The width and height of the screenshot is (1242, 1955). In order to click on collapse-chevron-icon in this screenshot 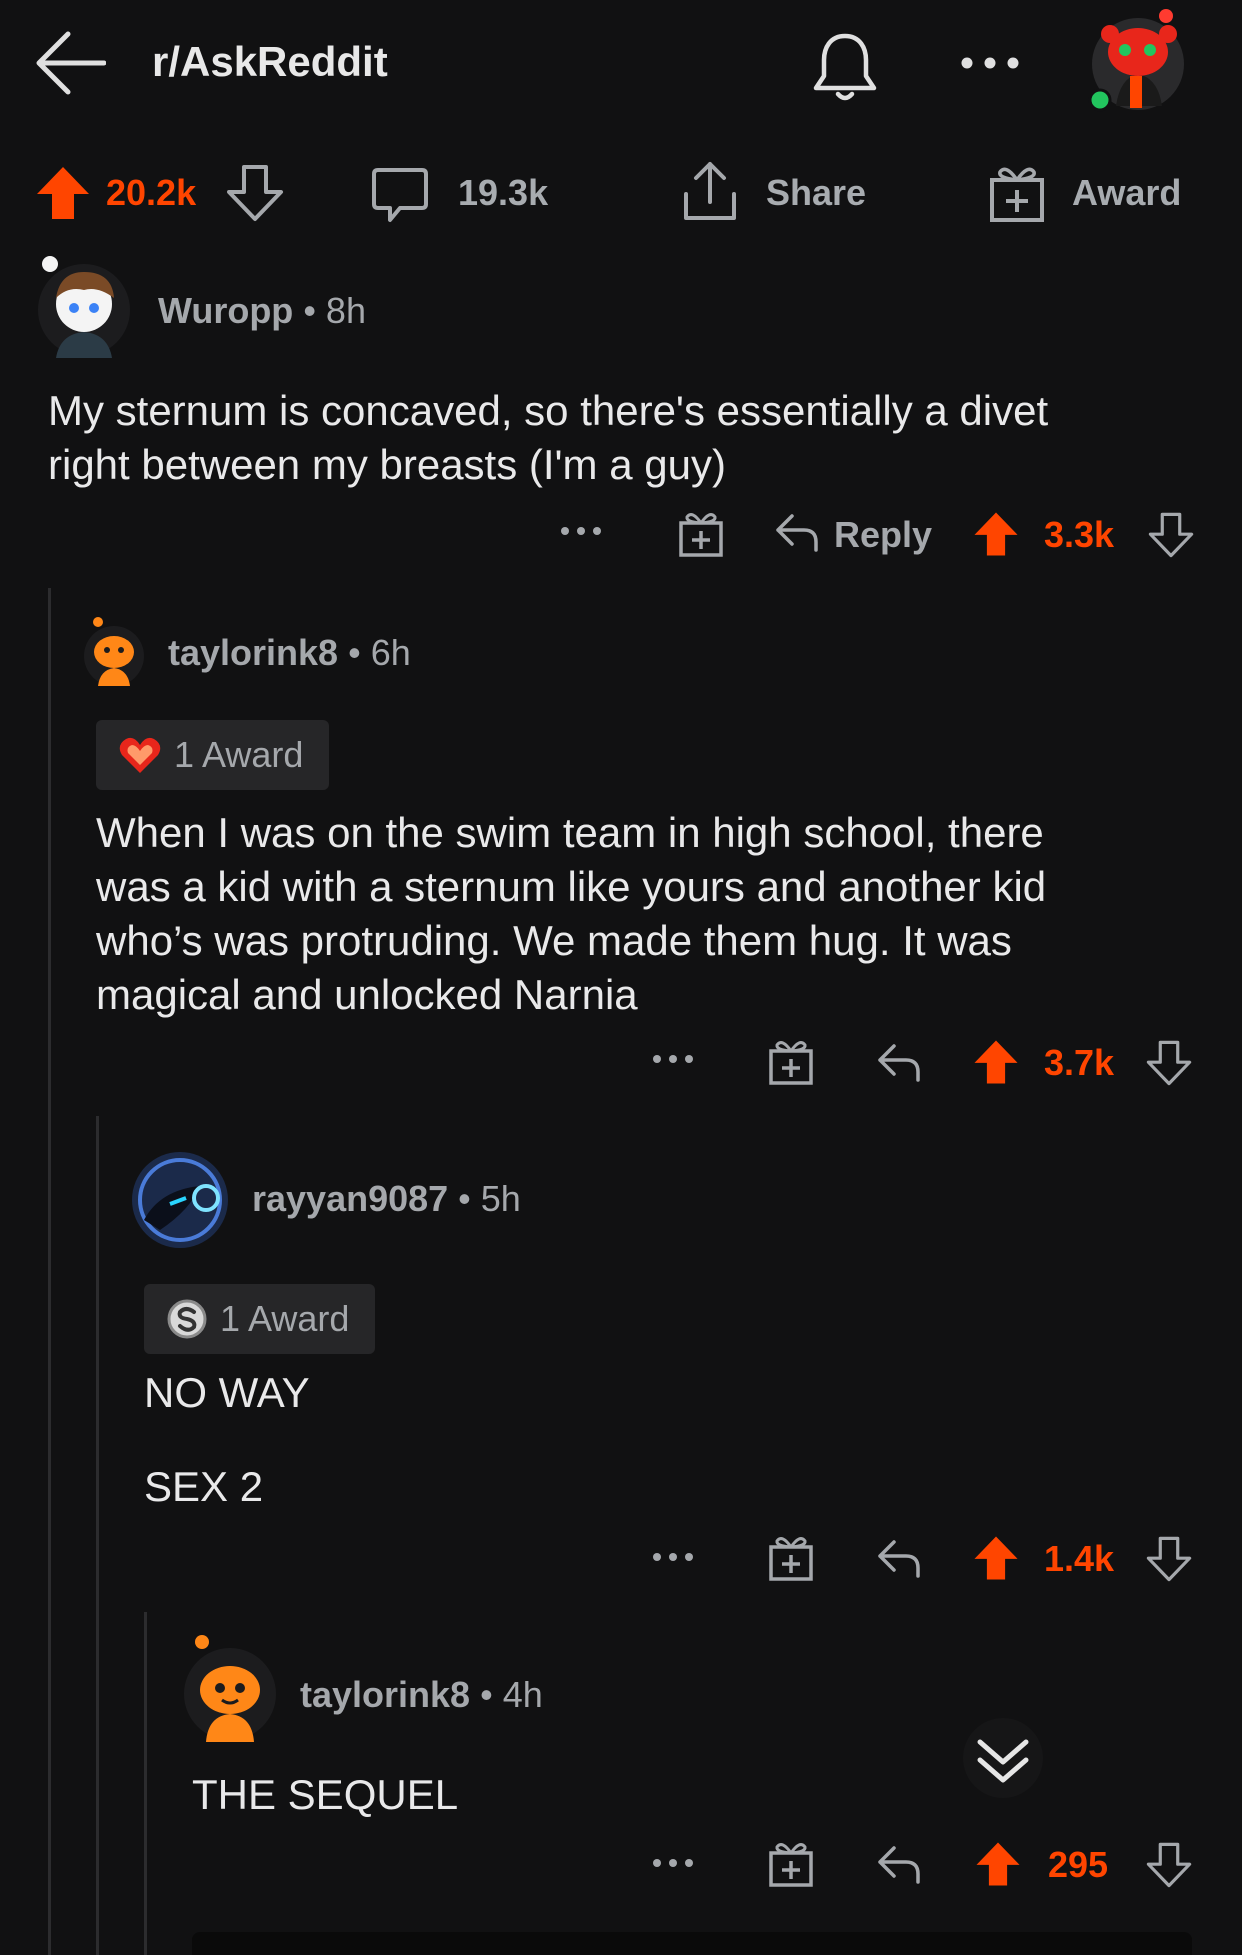, I will do `click(1003, 1758)`.